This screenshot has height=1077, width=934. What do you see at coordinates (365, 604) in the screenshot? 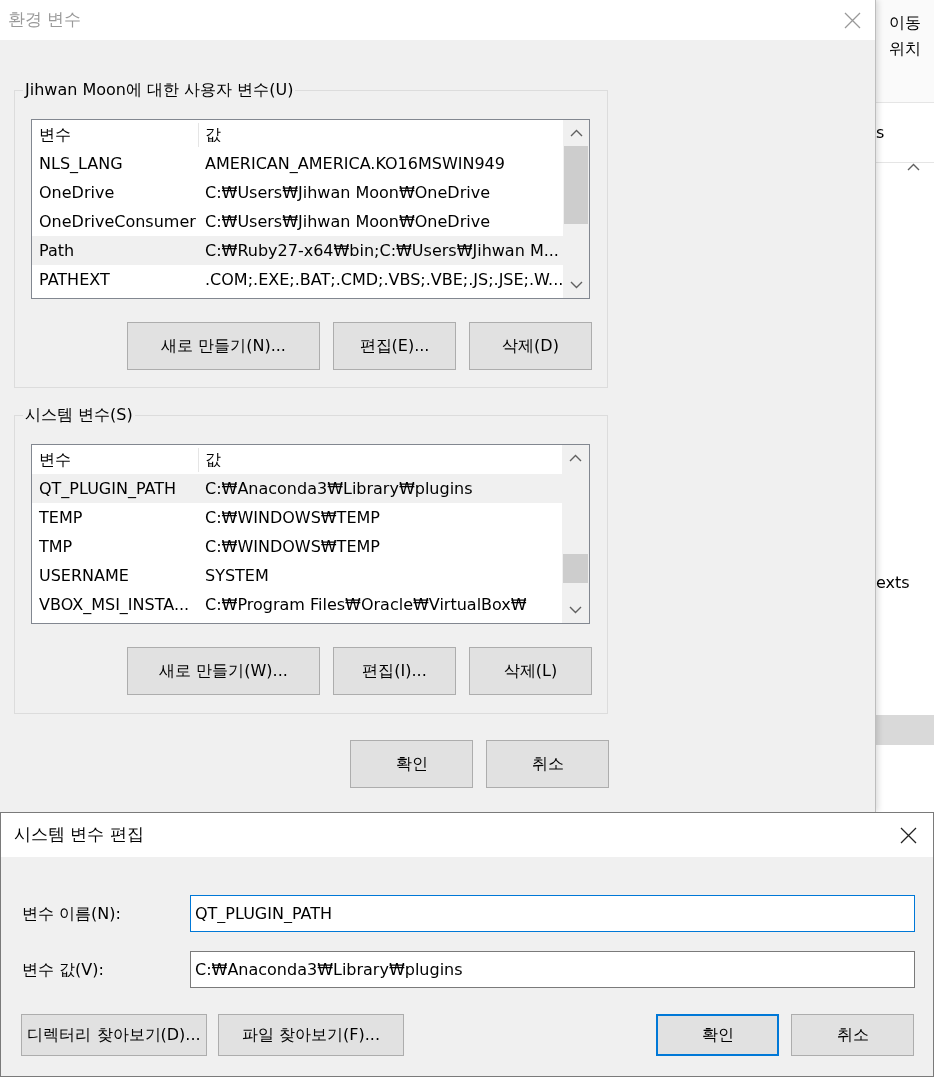
I see `table-cell-text: C:₩Program Files₩Oracle₩VirtualBox₩` at bounding box center [365, 604].